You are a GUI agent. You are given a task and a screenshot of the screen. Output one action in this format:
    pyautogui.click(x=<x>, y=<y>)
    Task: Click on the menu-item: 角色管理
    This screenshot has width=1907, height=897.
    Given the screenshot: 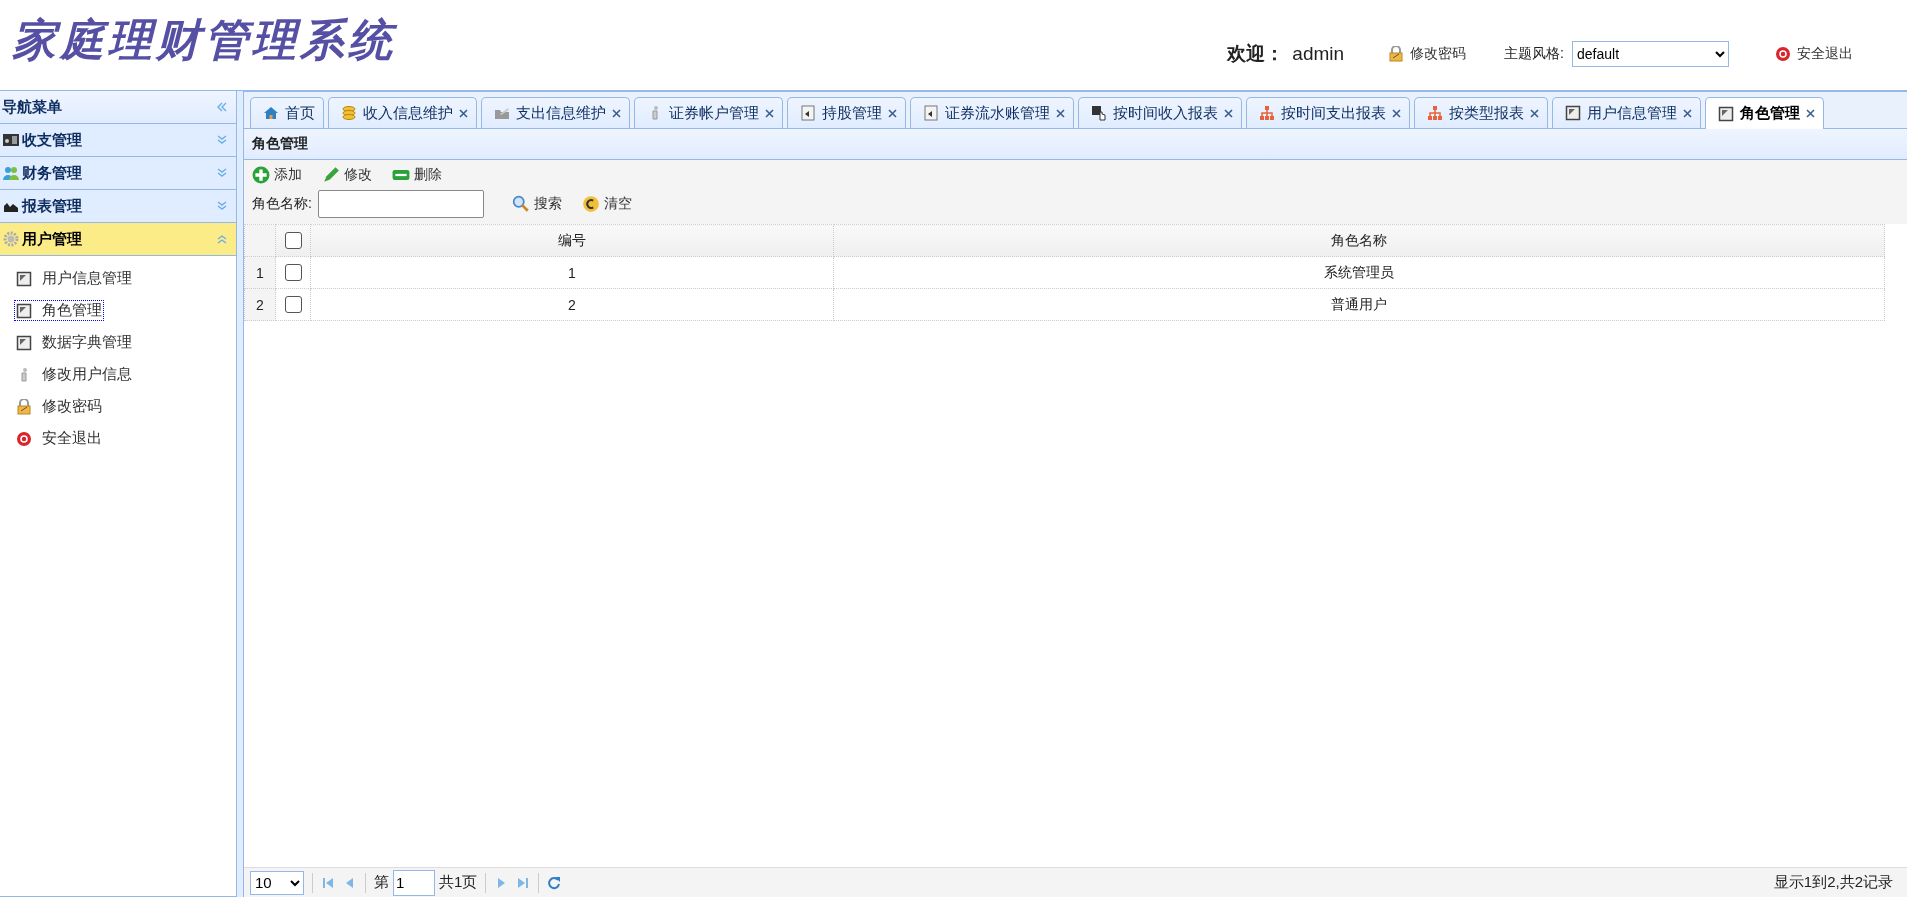 What is the action you would take?
    pyautogui.click(x=59, y=310)
    